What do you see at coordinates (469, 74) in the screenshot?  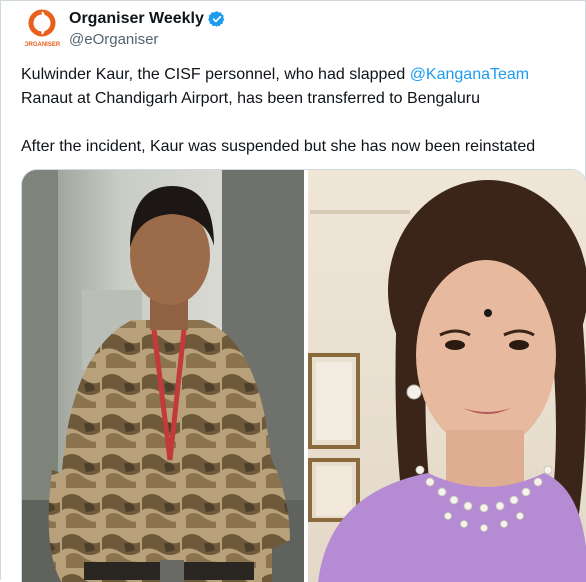 I see `mention-link: @KanganaTeam` at bounding box center [469, 74].